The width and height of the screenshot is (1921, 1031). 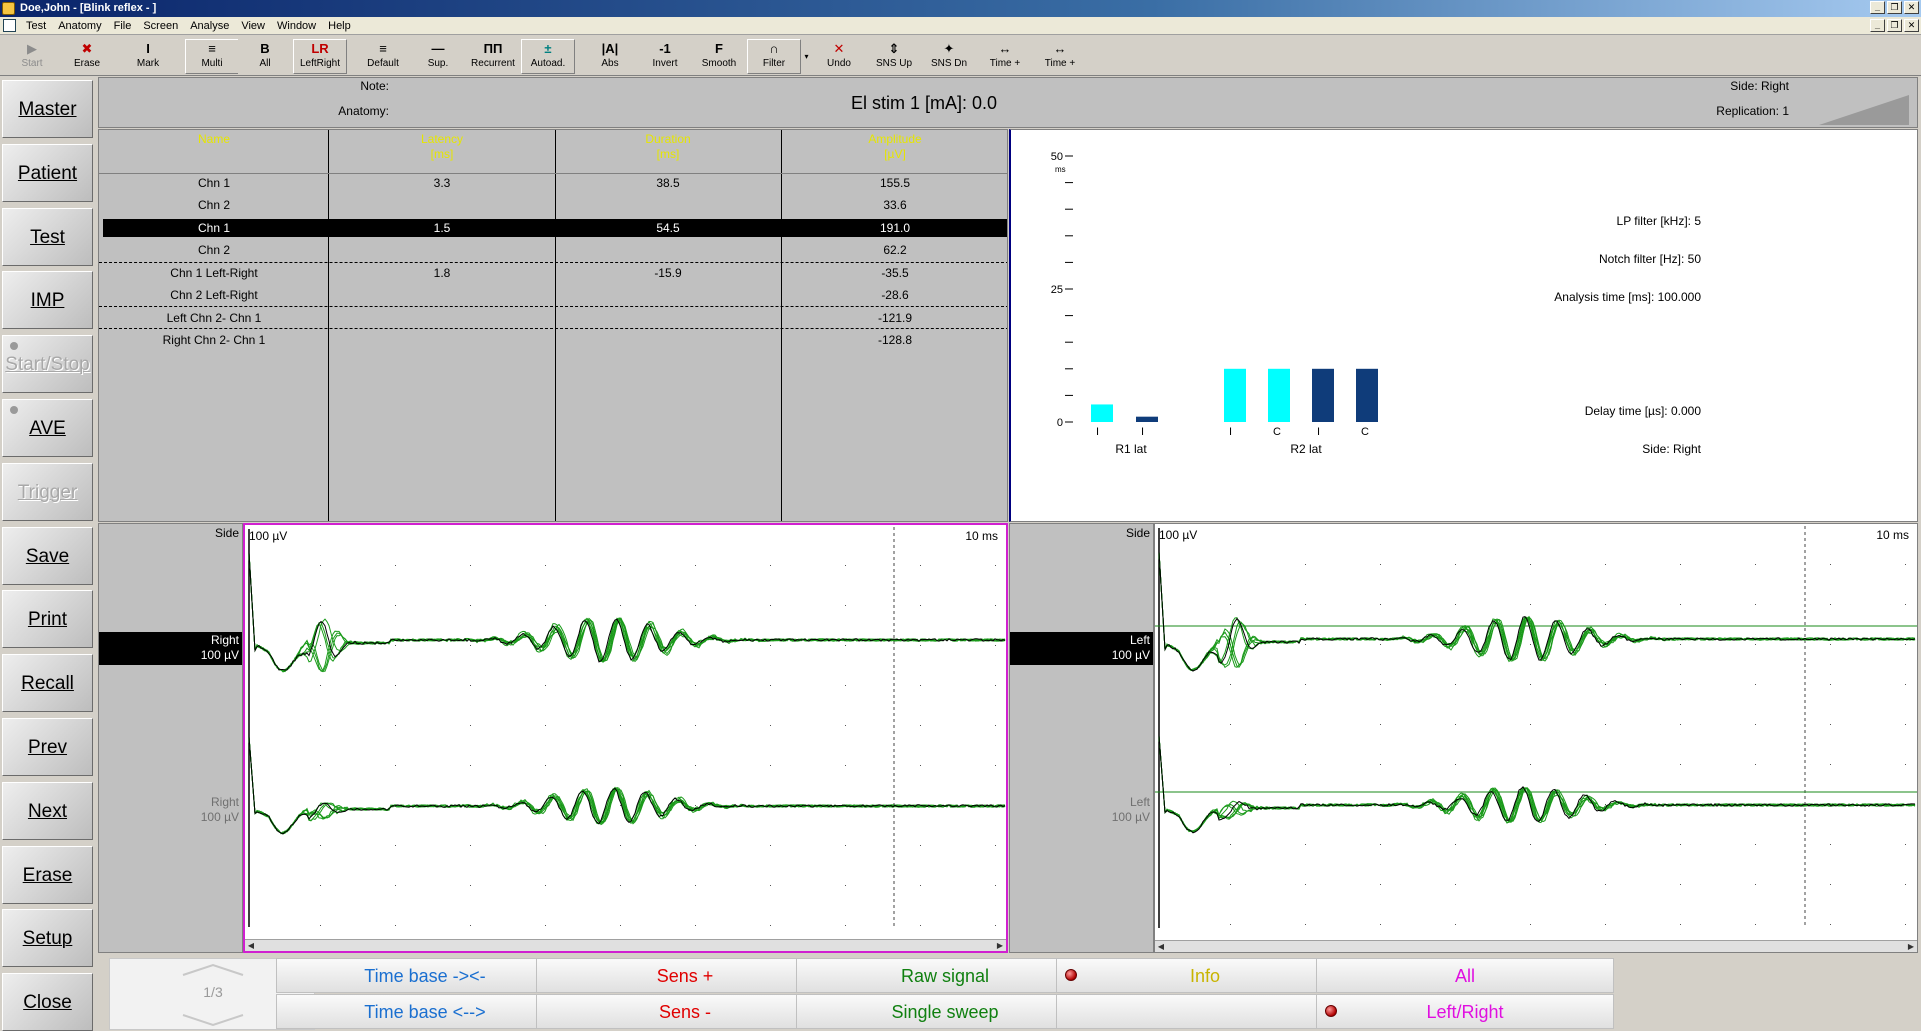 I want to click on fkey-label: Info, so click(x=1205, y=976).